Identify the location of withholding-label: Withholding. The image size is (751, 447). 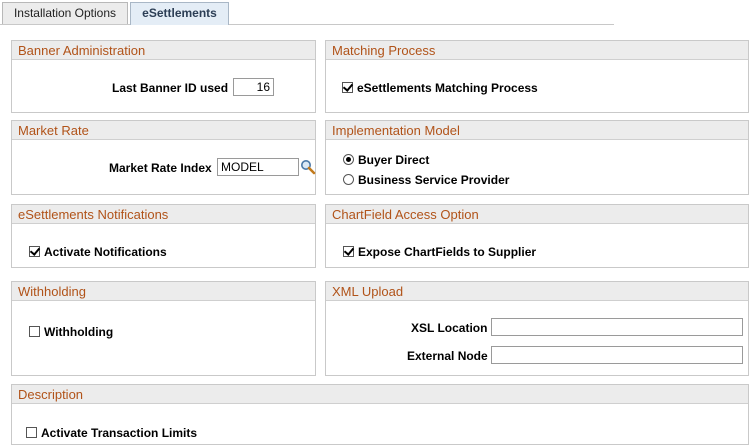
(79, 332).